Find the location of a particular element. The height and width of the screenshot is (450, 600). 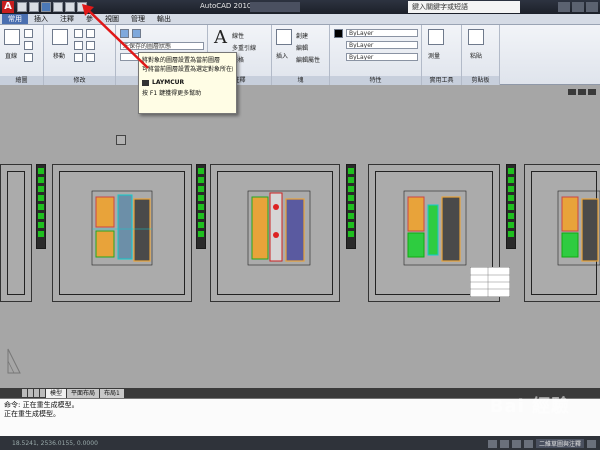

coordinate-readout: 18.5241, 2536.0155, 0.0000 is located at coordinates (55, 443).